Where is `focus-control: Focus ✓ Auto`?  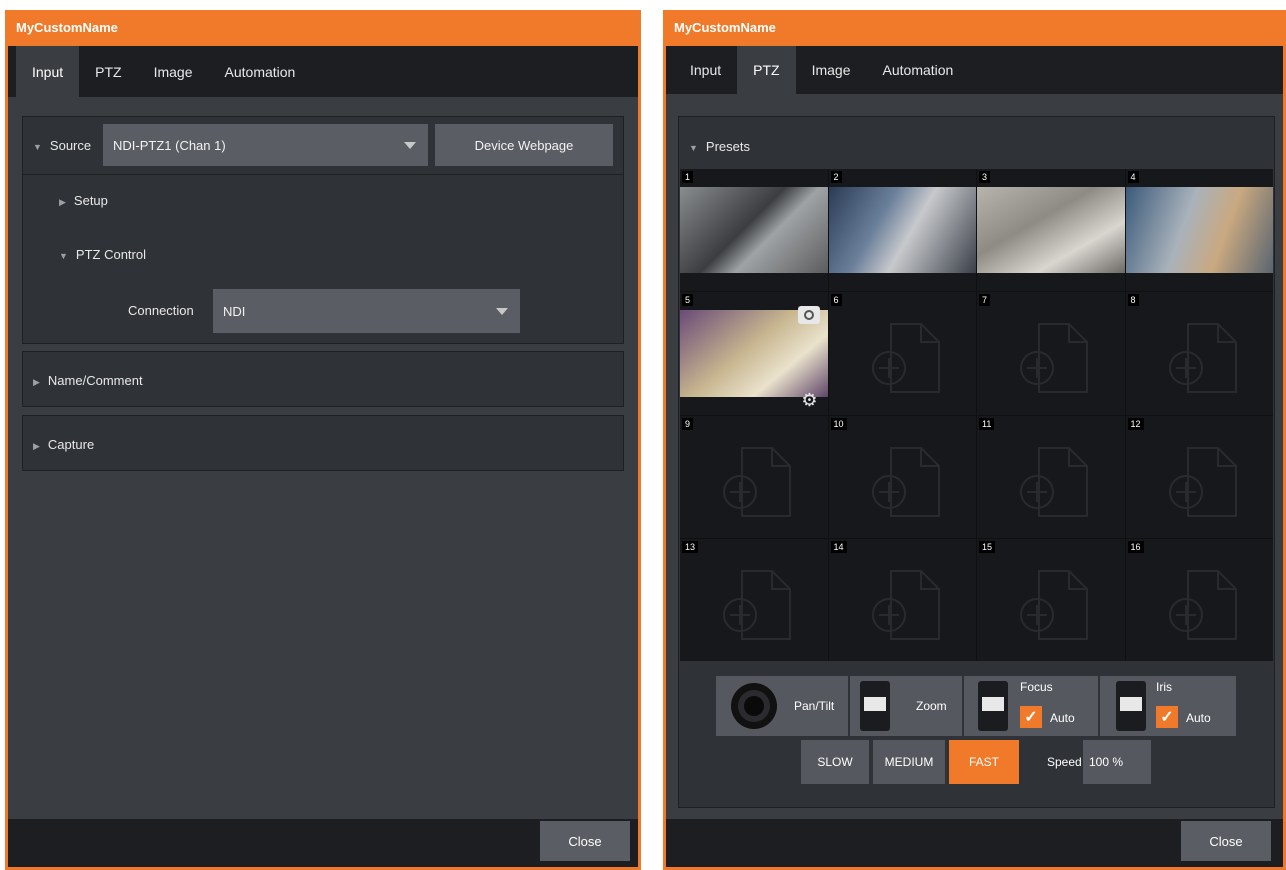 focus-control: Focus ✓ Auto is located at coordinates (1031, 706).